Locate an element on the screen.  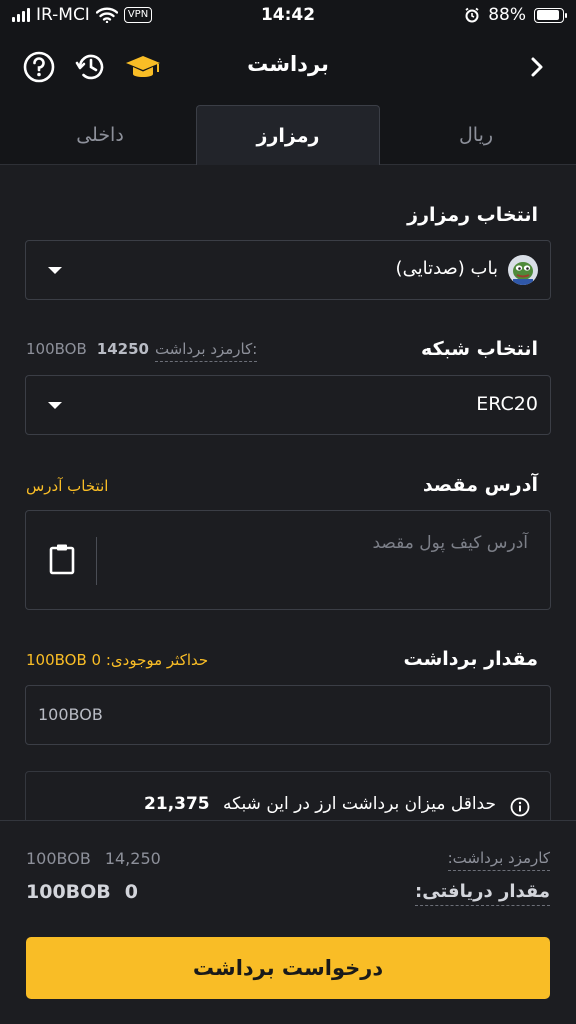
chevron-right-icon is located at coordinates (537, 67).